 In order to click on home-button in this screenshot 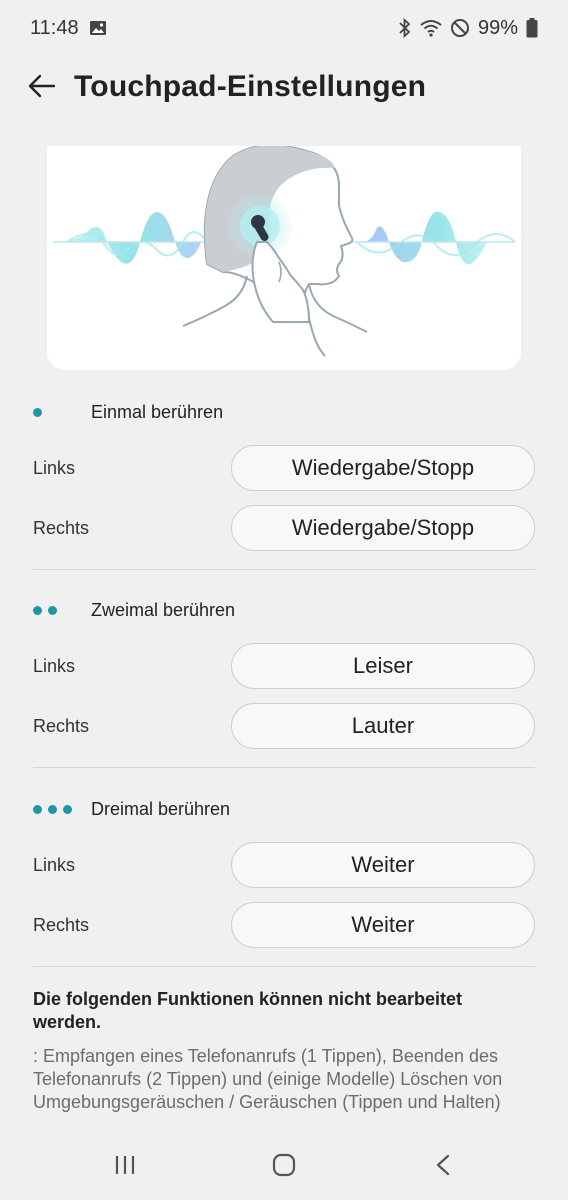, I will do `click(284, 1167)`.